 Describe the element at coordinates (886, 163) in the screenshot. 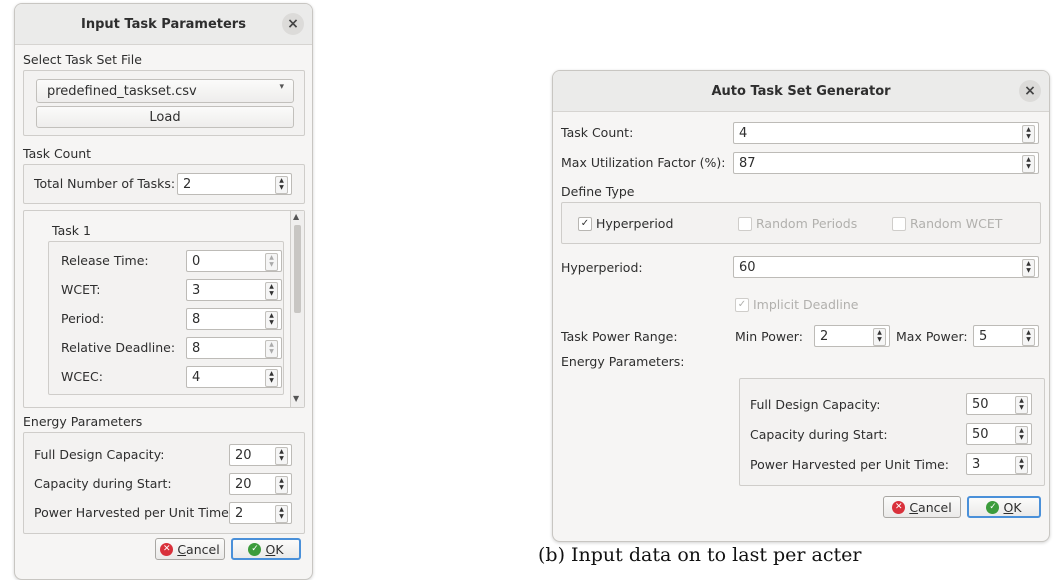

I see `max-util-spinbox: 87 ▲ ▼` at that location.